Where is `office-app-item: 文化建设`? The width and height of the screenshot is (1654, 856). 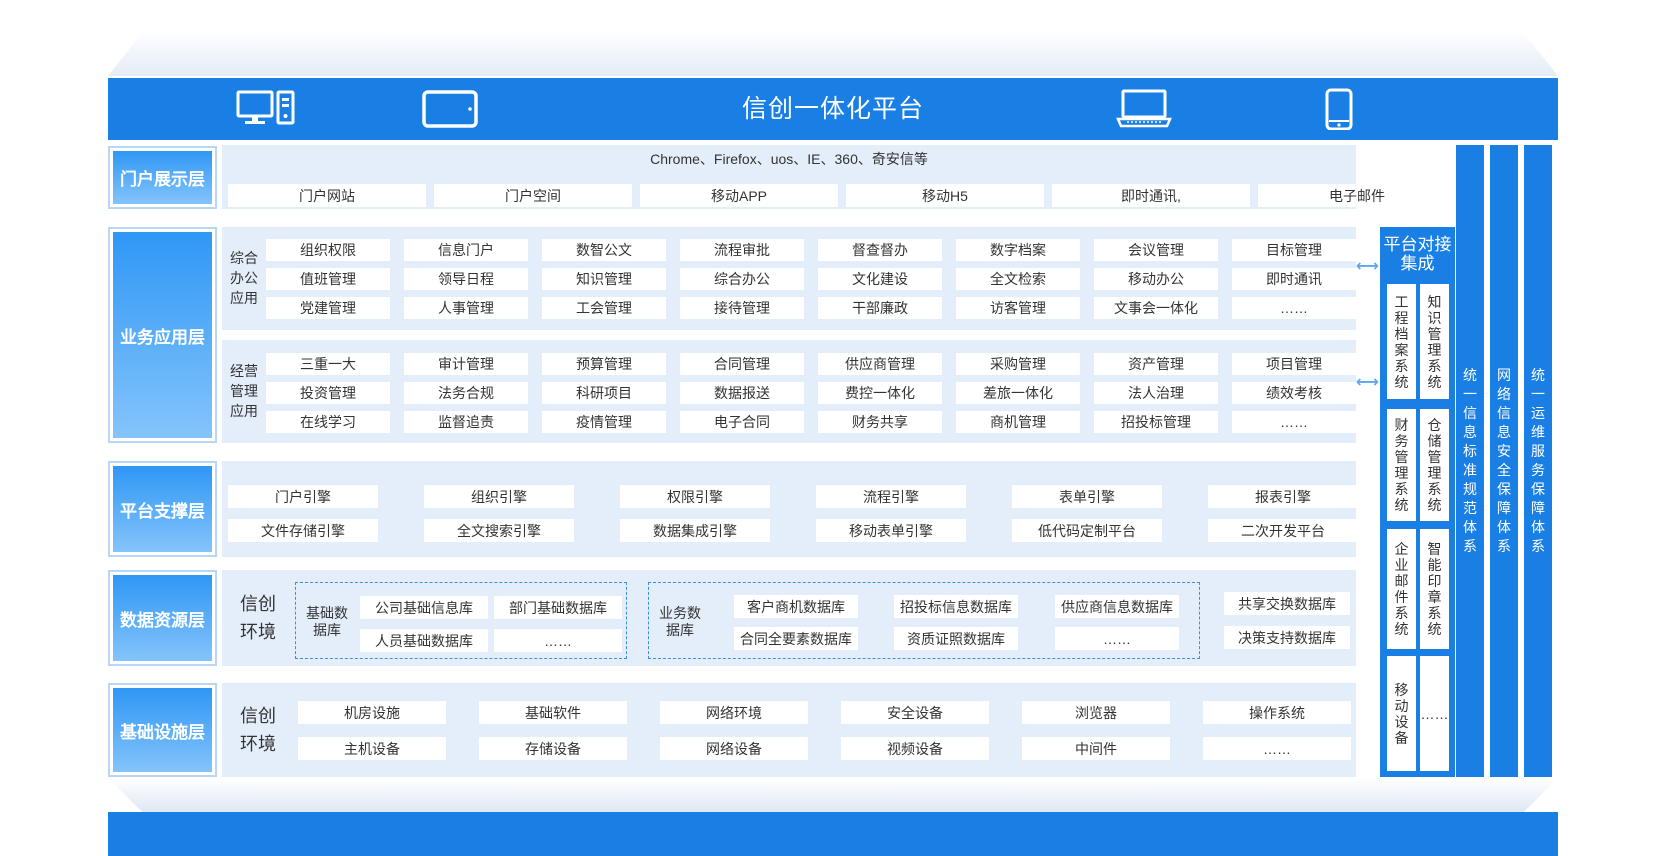 office-app-item: 文化建设 is located at coordinates (880, 279).